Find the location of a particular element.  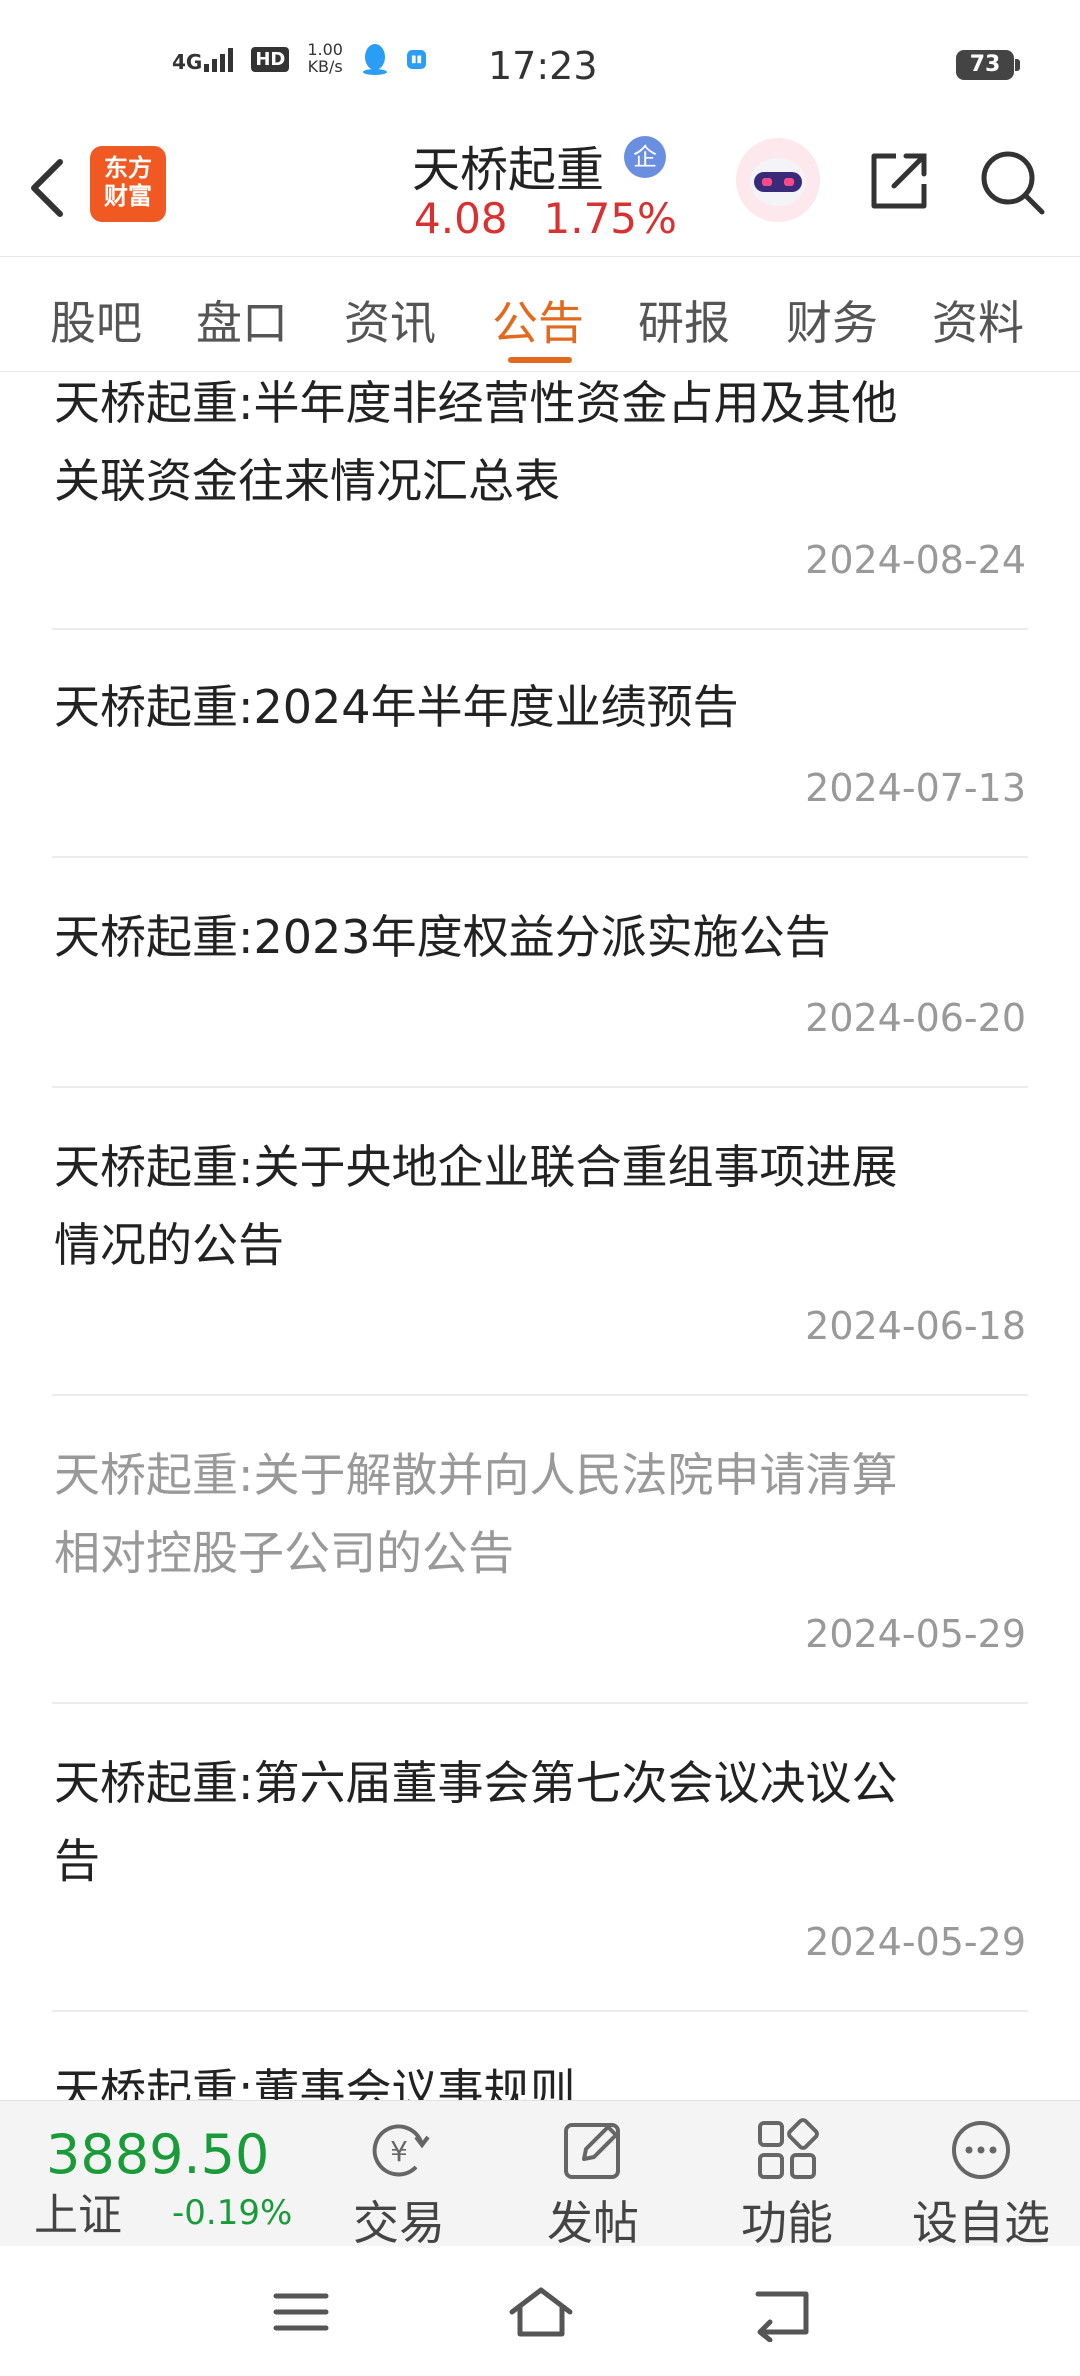

share-icon is located at coordinates (899, 181).